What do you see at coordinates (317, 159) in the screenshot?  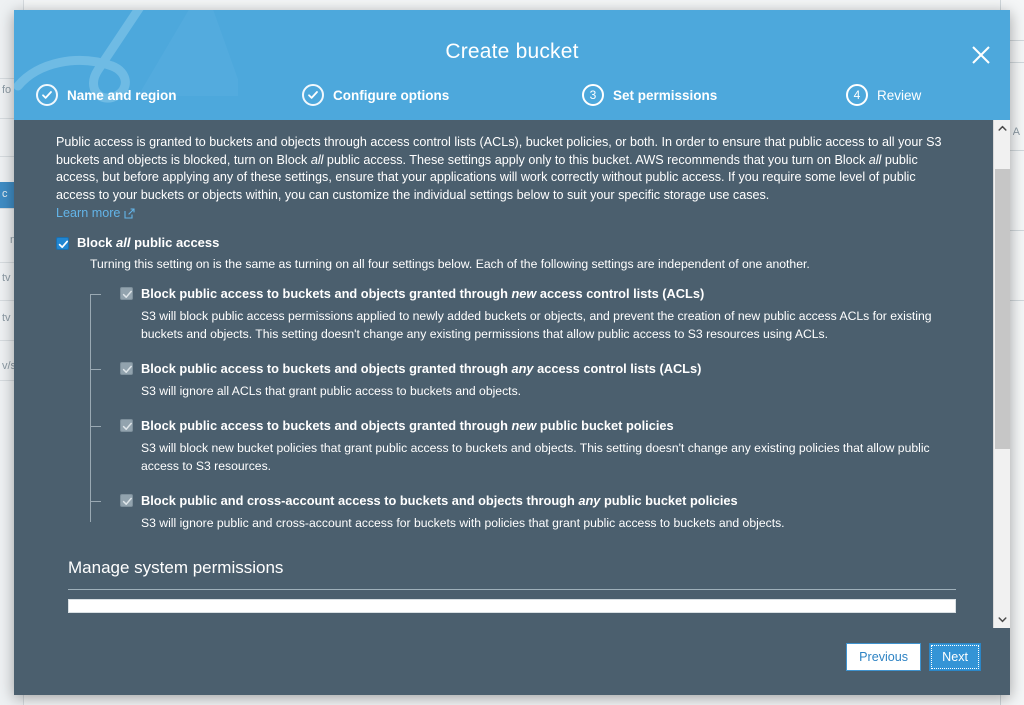 I see `intro-emphasis-all-1: all` at bounding box center [317, 159].